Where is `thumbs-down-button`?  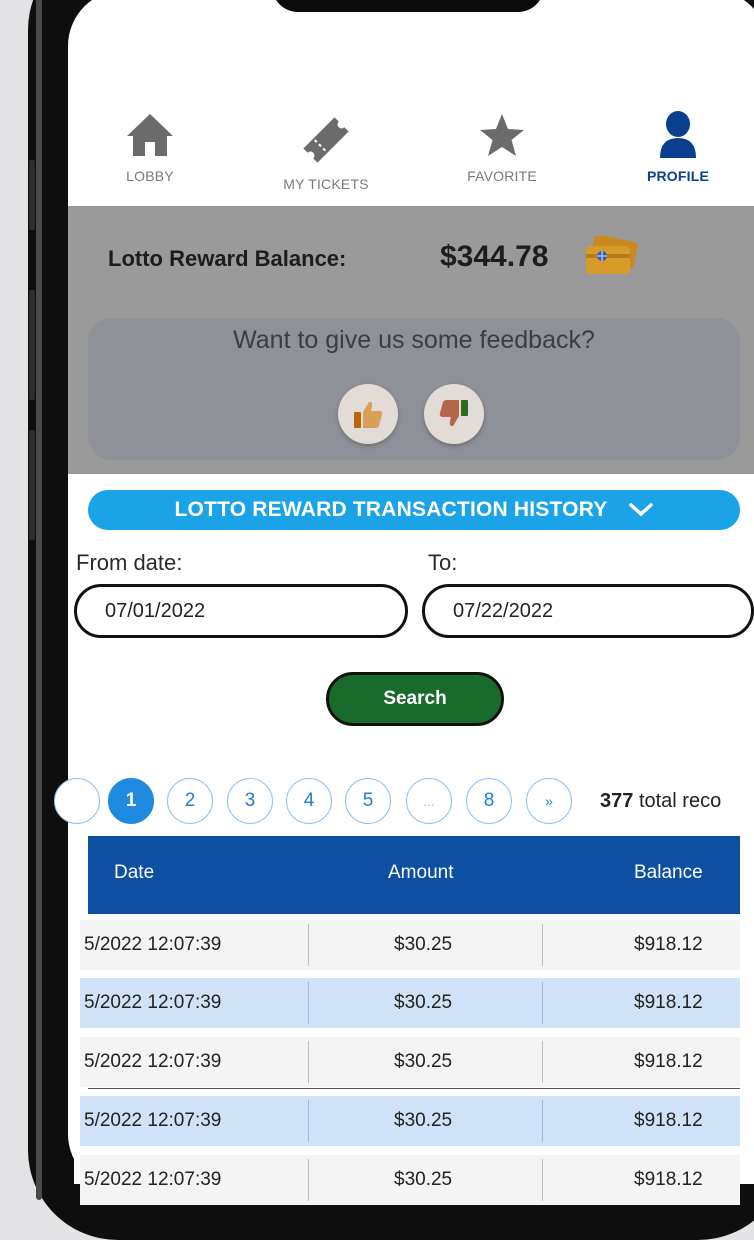
thumbs-down-button is located at coordinates (454, 414).